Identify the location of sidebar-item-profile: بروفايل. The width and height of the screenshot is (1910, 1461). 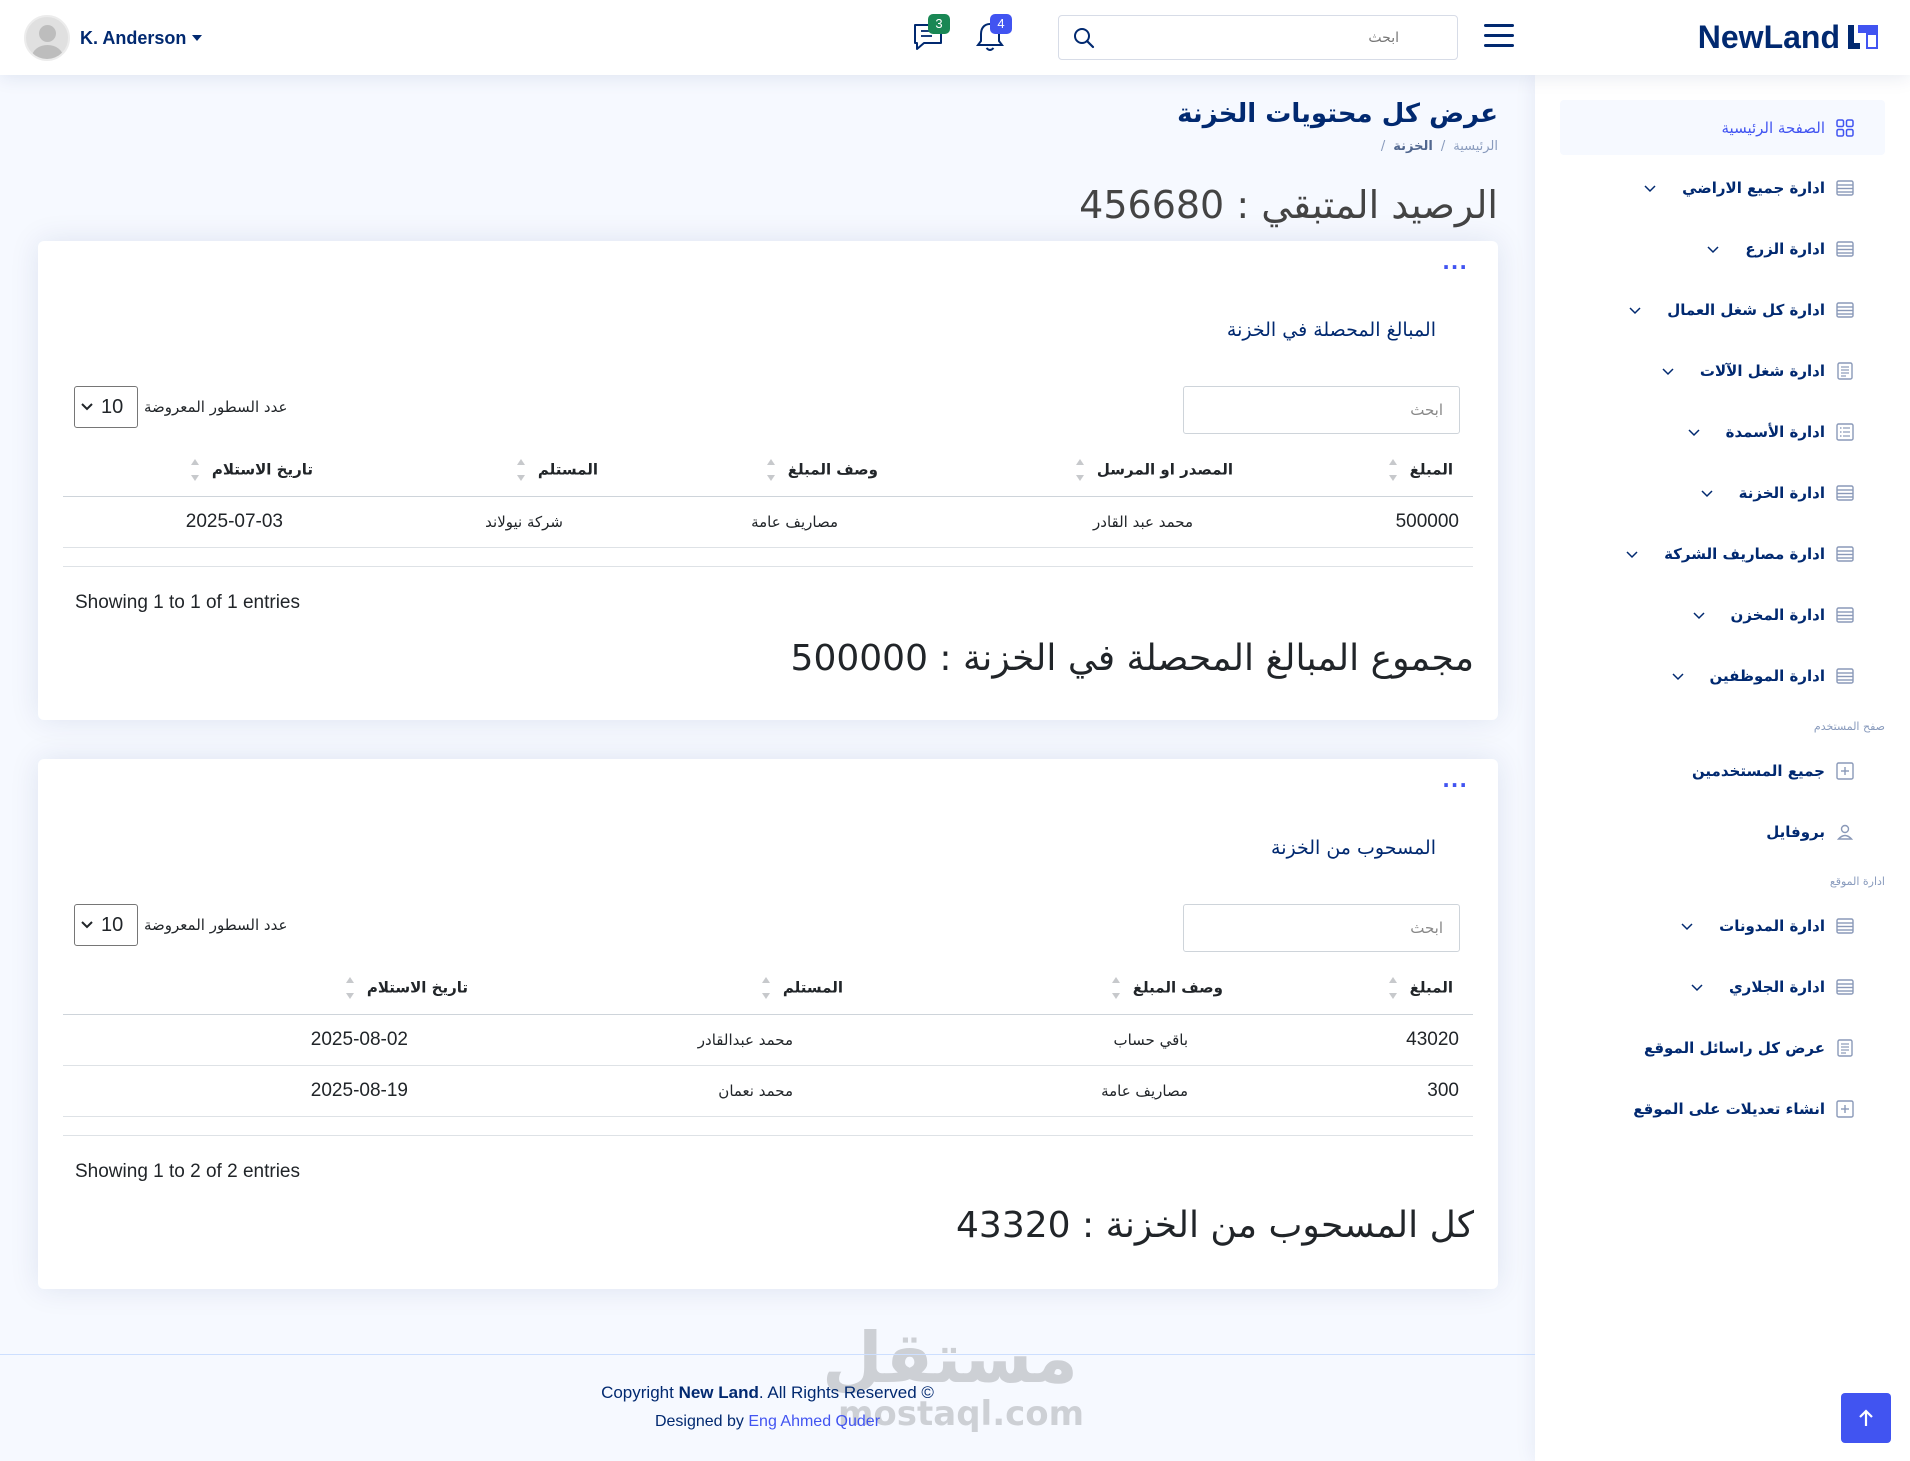
(1810, 832).